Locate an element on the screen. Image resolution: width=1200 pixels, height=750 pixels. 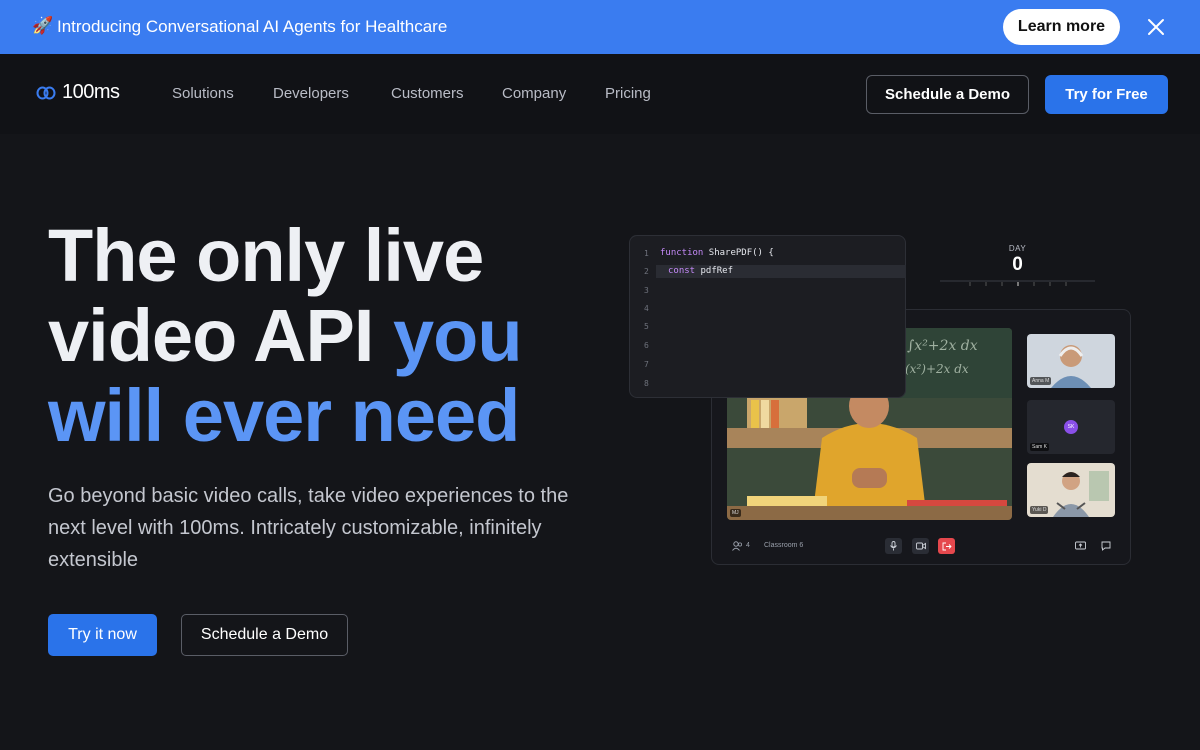
participants-icon is located at coordinates (737, 546).